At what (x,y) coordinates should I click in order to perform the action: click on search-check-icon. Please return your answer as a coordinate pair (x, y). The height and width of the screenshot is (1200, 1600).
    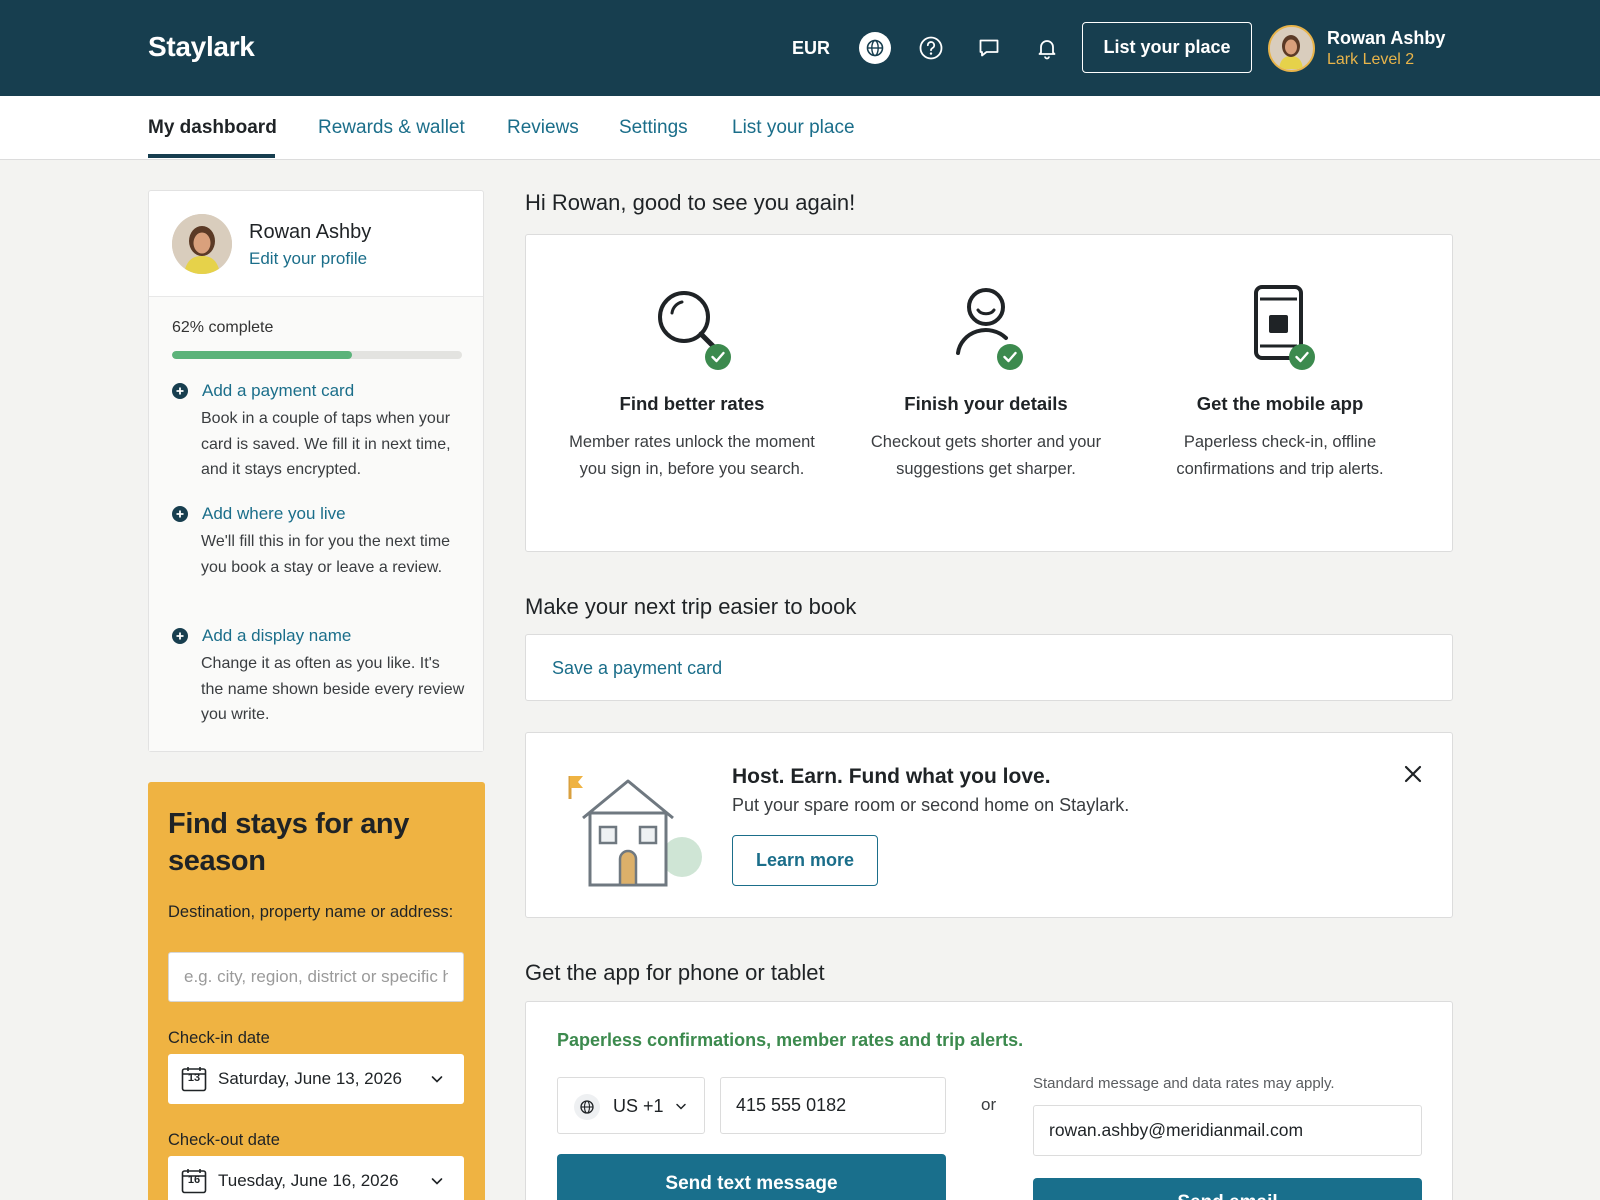
    Looking at the image, I should click on (694, 330).